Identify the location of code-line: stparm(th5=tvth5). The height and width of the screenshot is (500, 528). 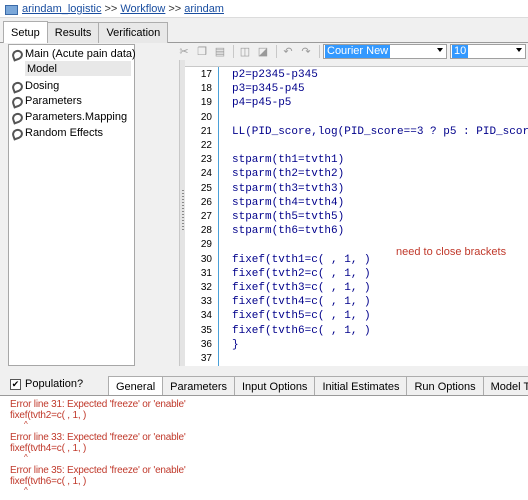
(288, 217).